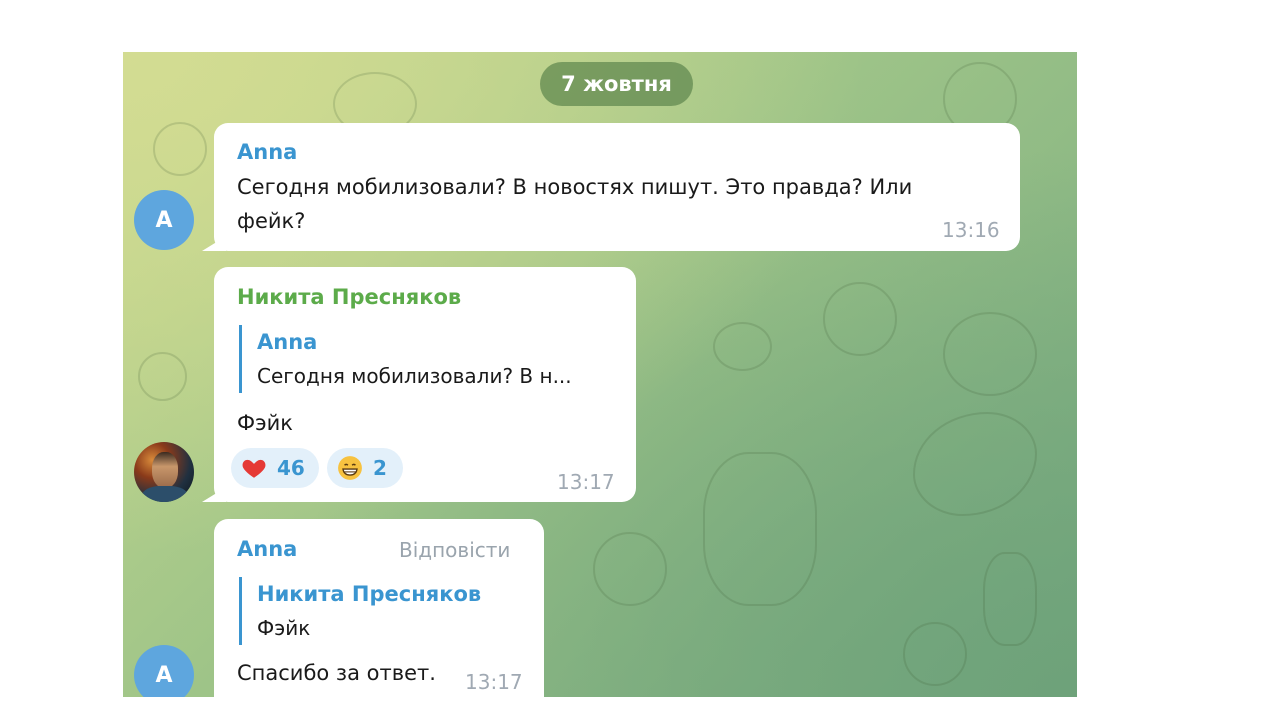 The image size is (1280, 720). Describe the element at coordinates (265, 423) in the screenshot. I see `message-text: Фэйк` at that location.